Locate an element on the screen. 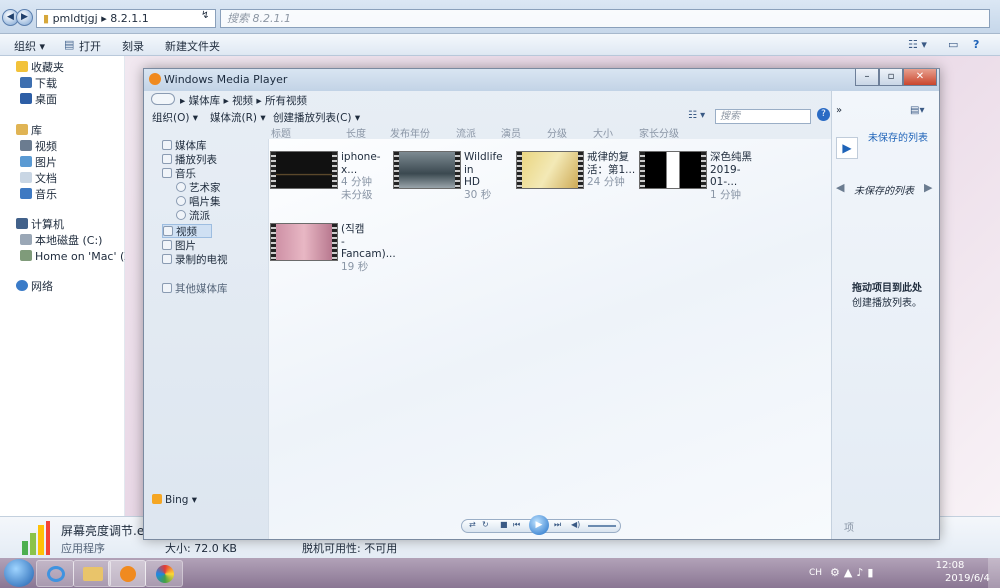  burn-button: 刻录 is located at coordinates (133, 46).